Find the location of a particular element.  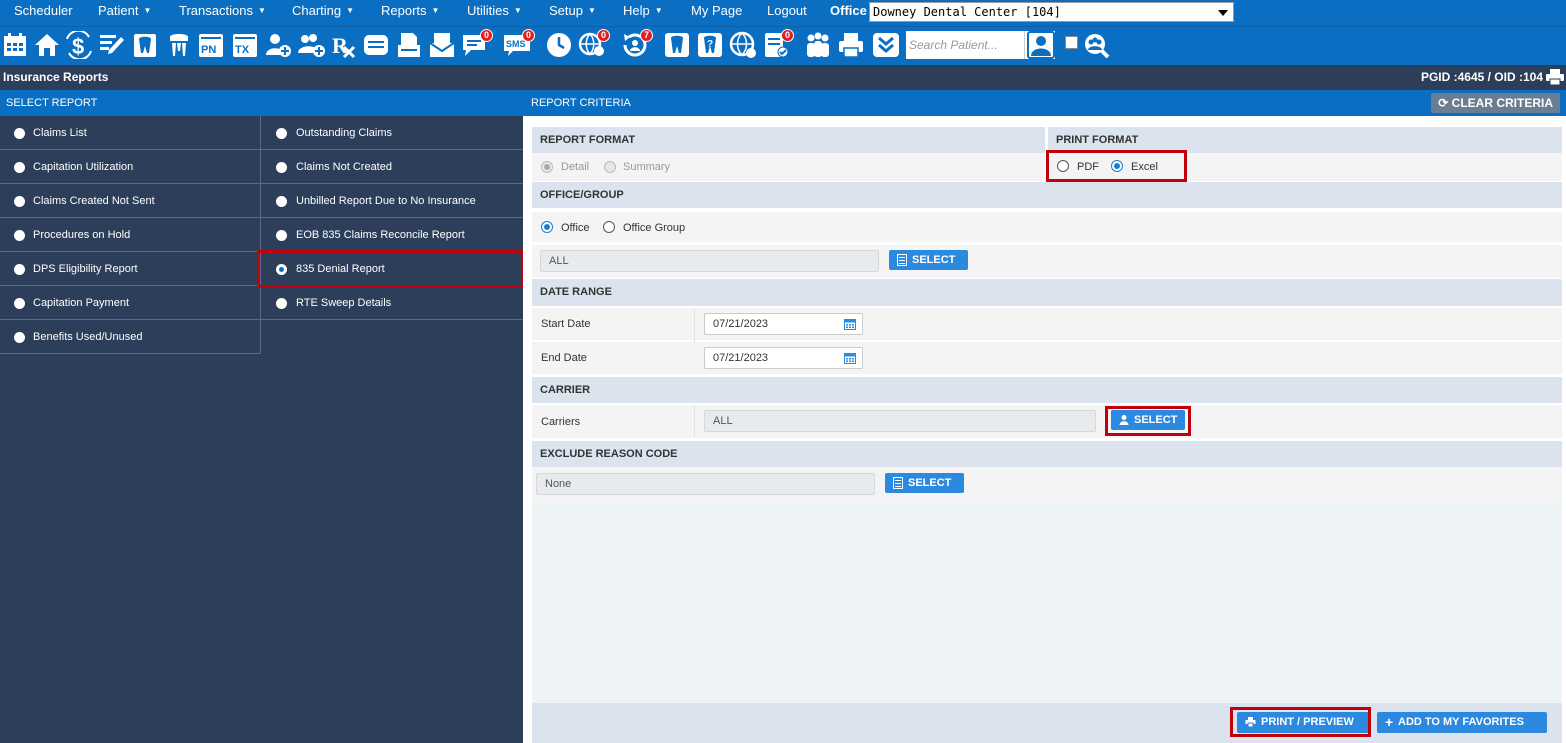

report-label: RTE Sweep Details is located at coordinates (344, 303).